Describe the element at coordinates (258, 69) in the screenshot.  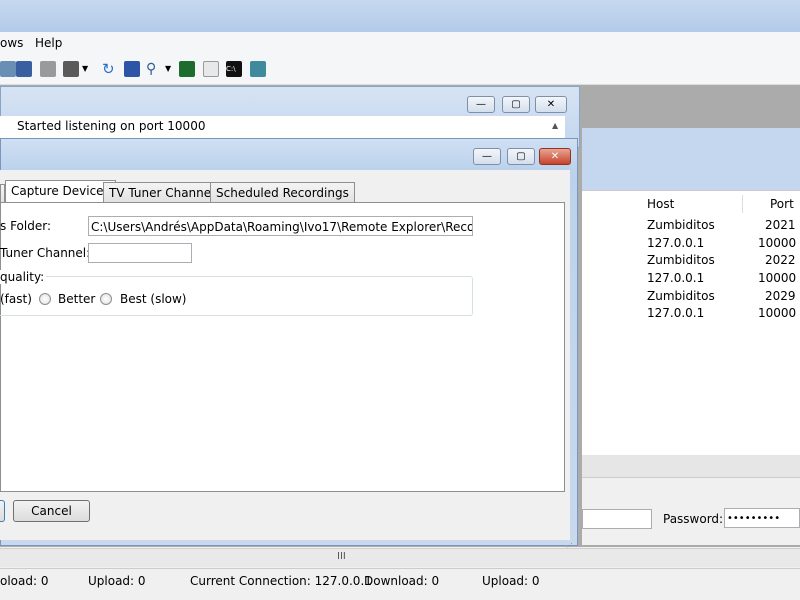
I see `tool-icon` at that location.